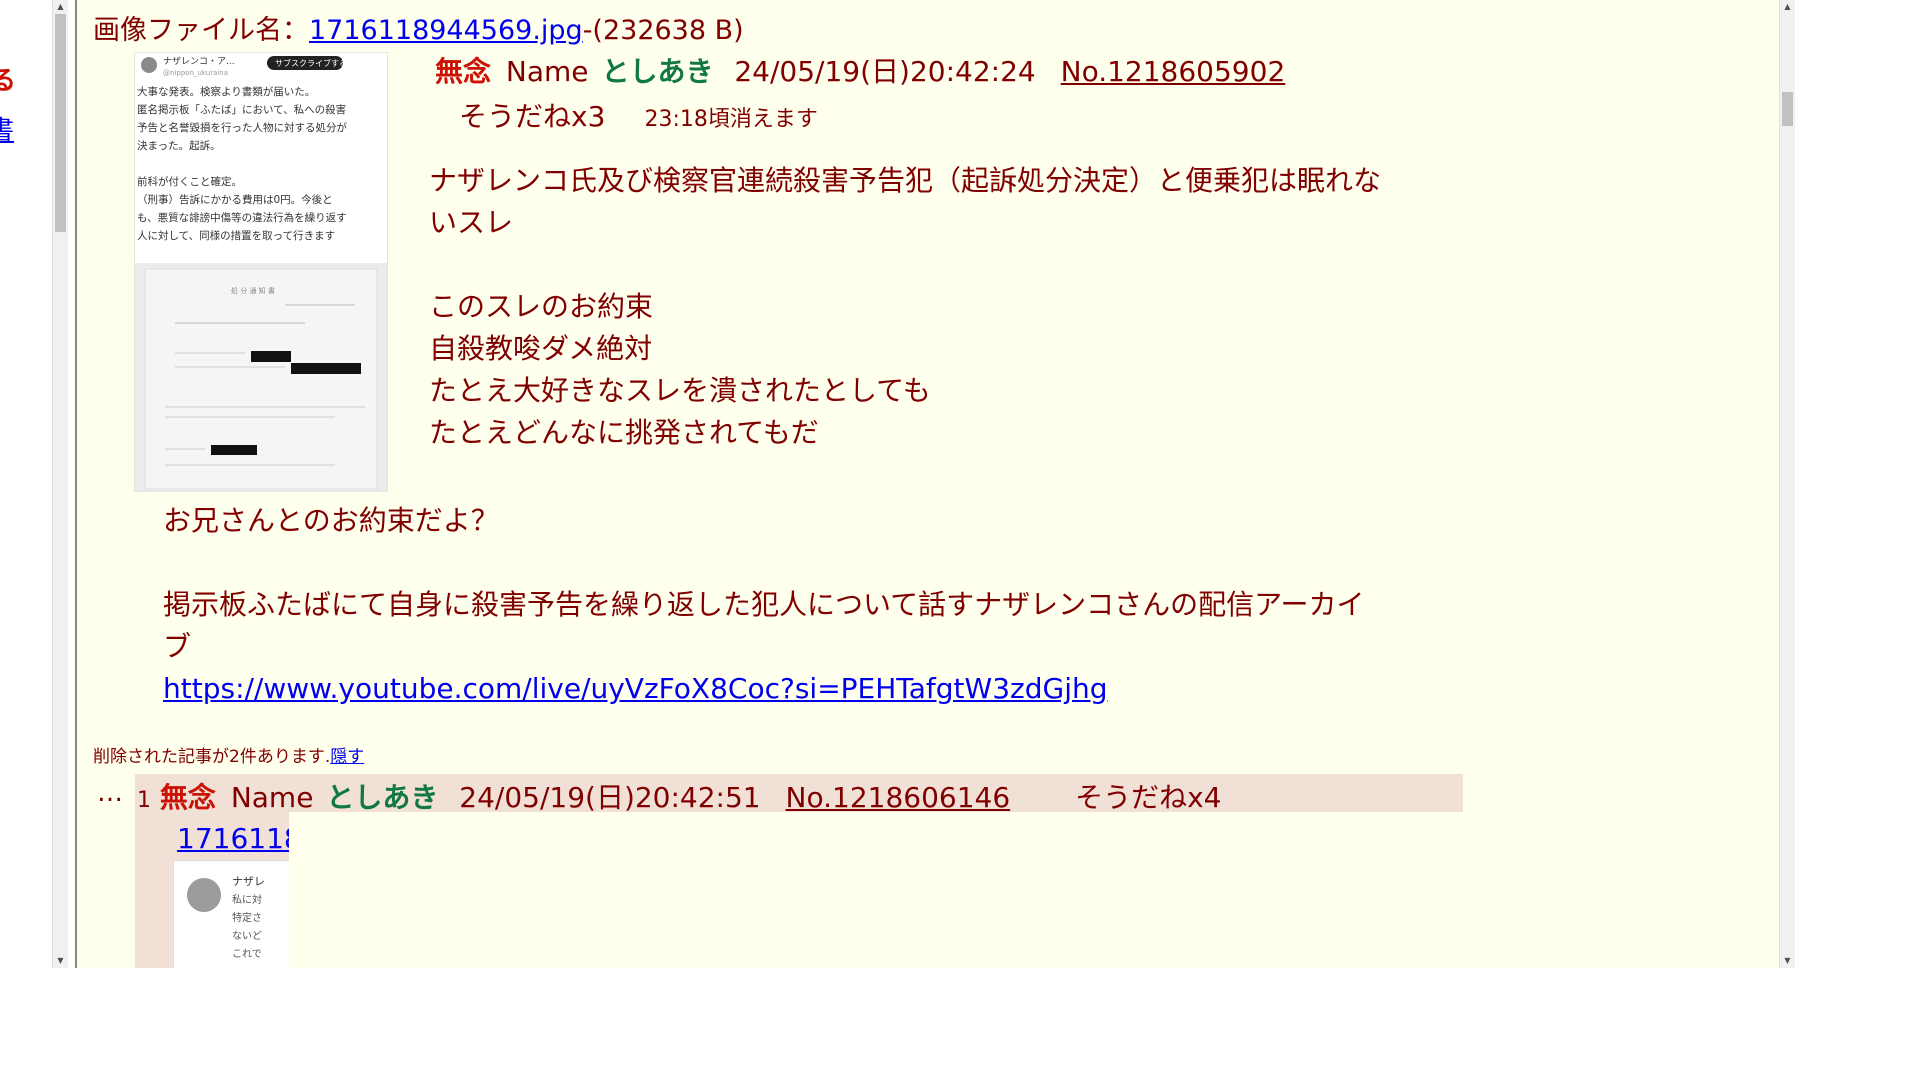  Describe the element at coordinates (195, 73) in the screenshot. I see `svg-text: @nippon_ukuraina` at that location.